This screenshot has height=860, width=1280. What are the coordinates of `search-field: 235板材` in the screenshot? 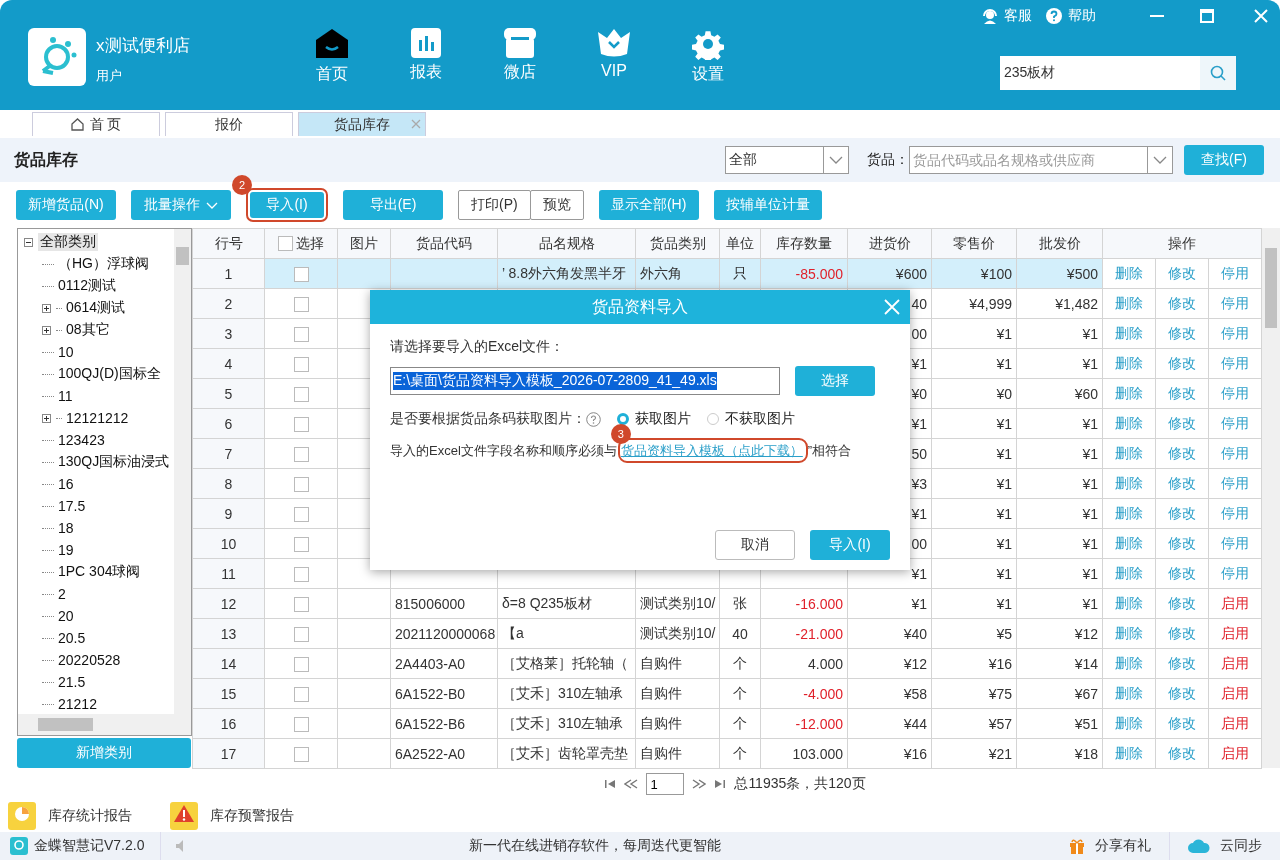 It's located at (1100, 73).